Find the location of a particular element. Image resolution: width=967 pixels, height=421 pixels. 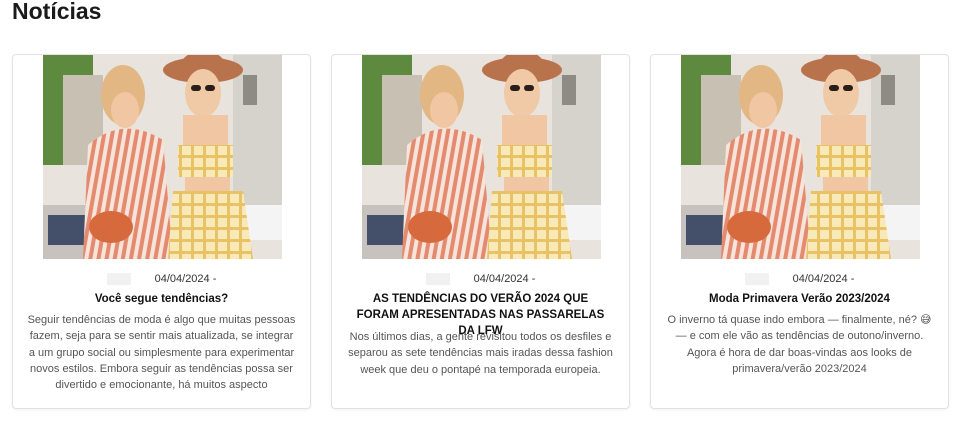

page-title: Notícias is located at coordinates (57, 12).